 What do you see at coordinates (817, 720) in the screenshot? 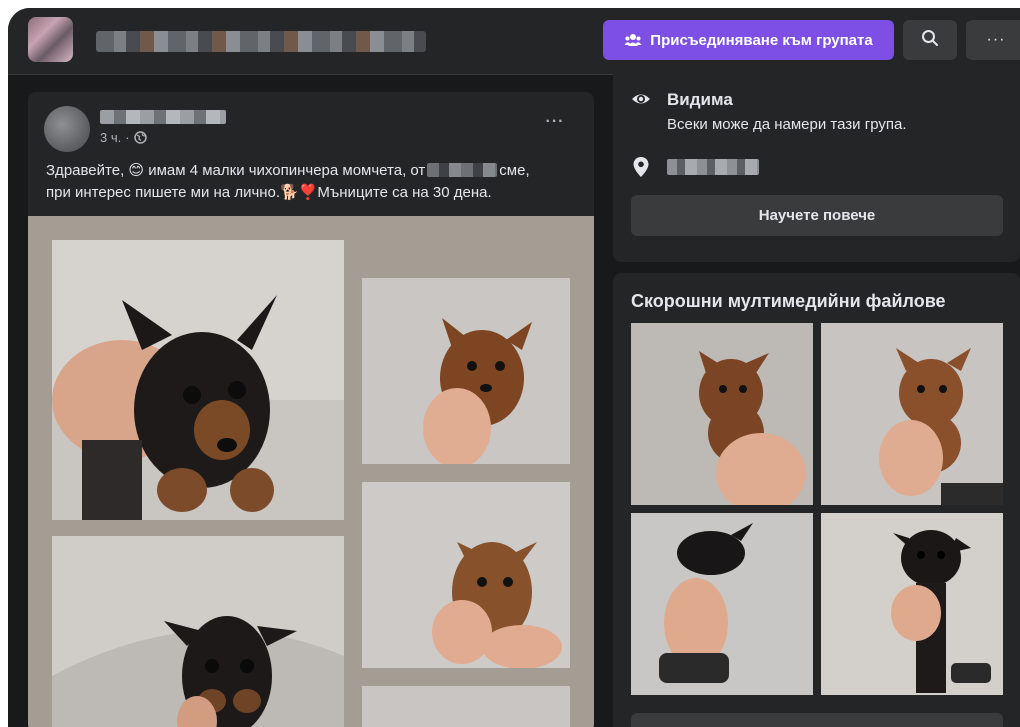
I see `see-all-media-button` at bounding box center [817, 720].